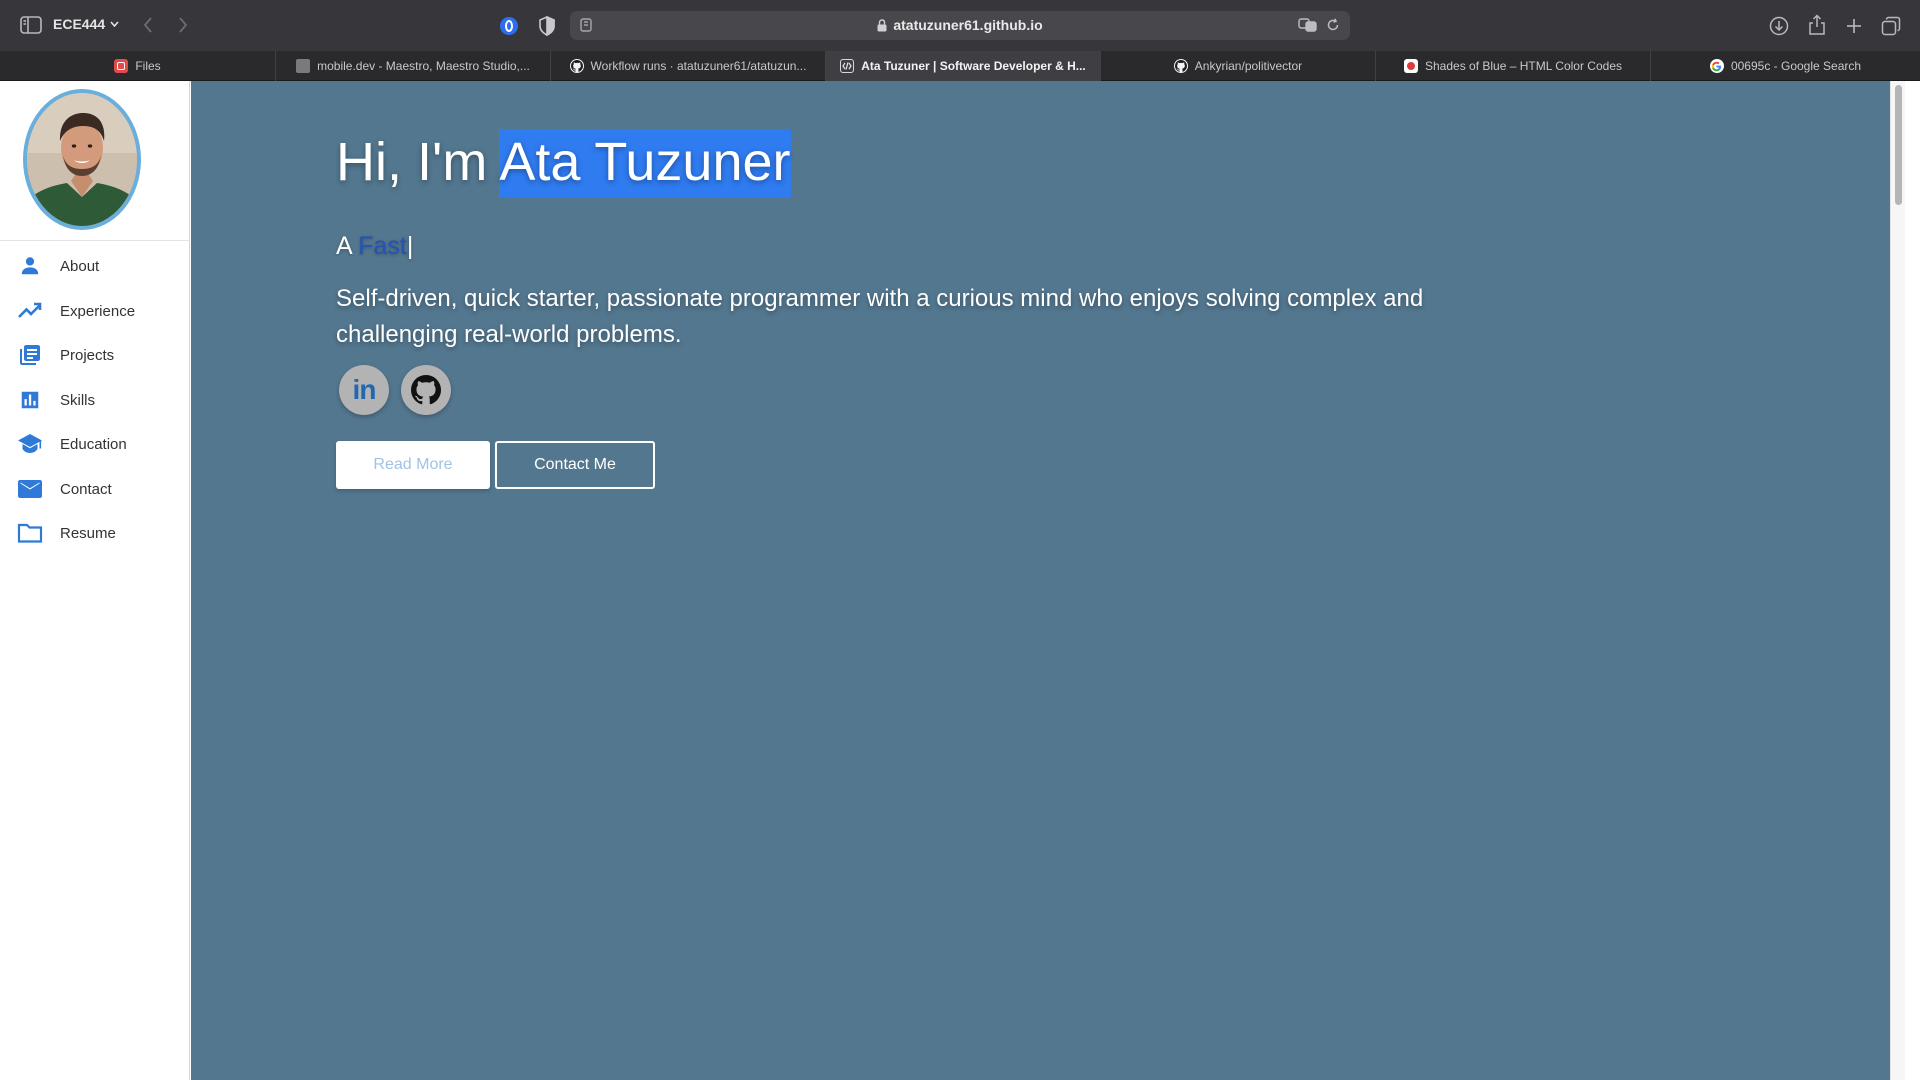  Describe the element at coordinates (1891, 26) in the screenshot. I see `tab-overview-icon` at that location.